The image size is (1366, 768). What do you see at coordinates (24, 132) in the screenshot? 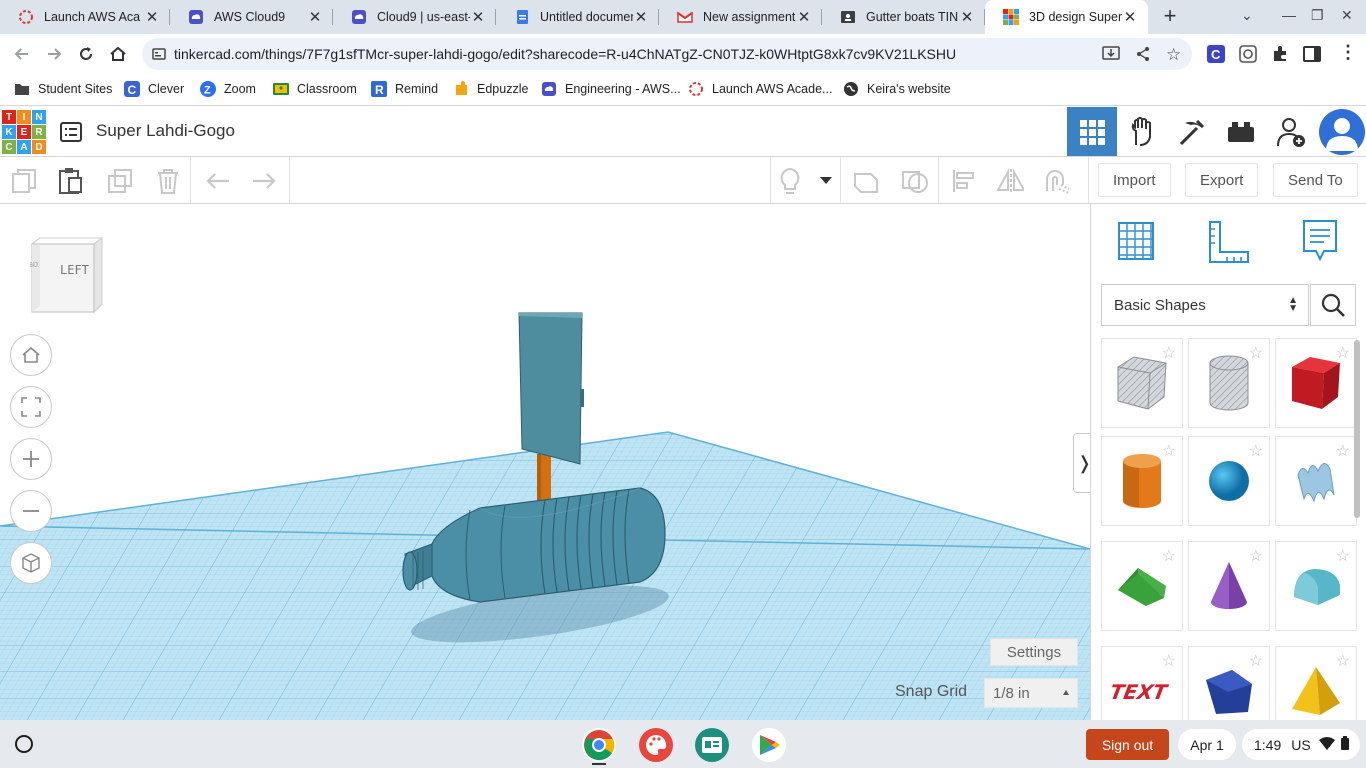
I see `tinkercad-logo: T I N K E R C A D` at bounding box center [24, 132].